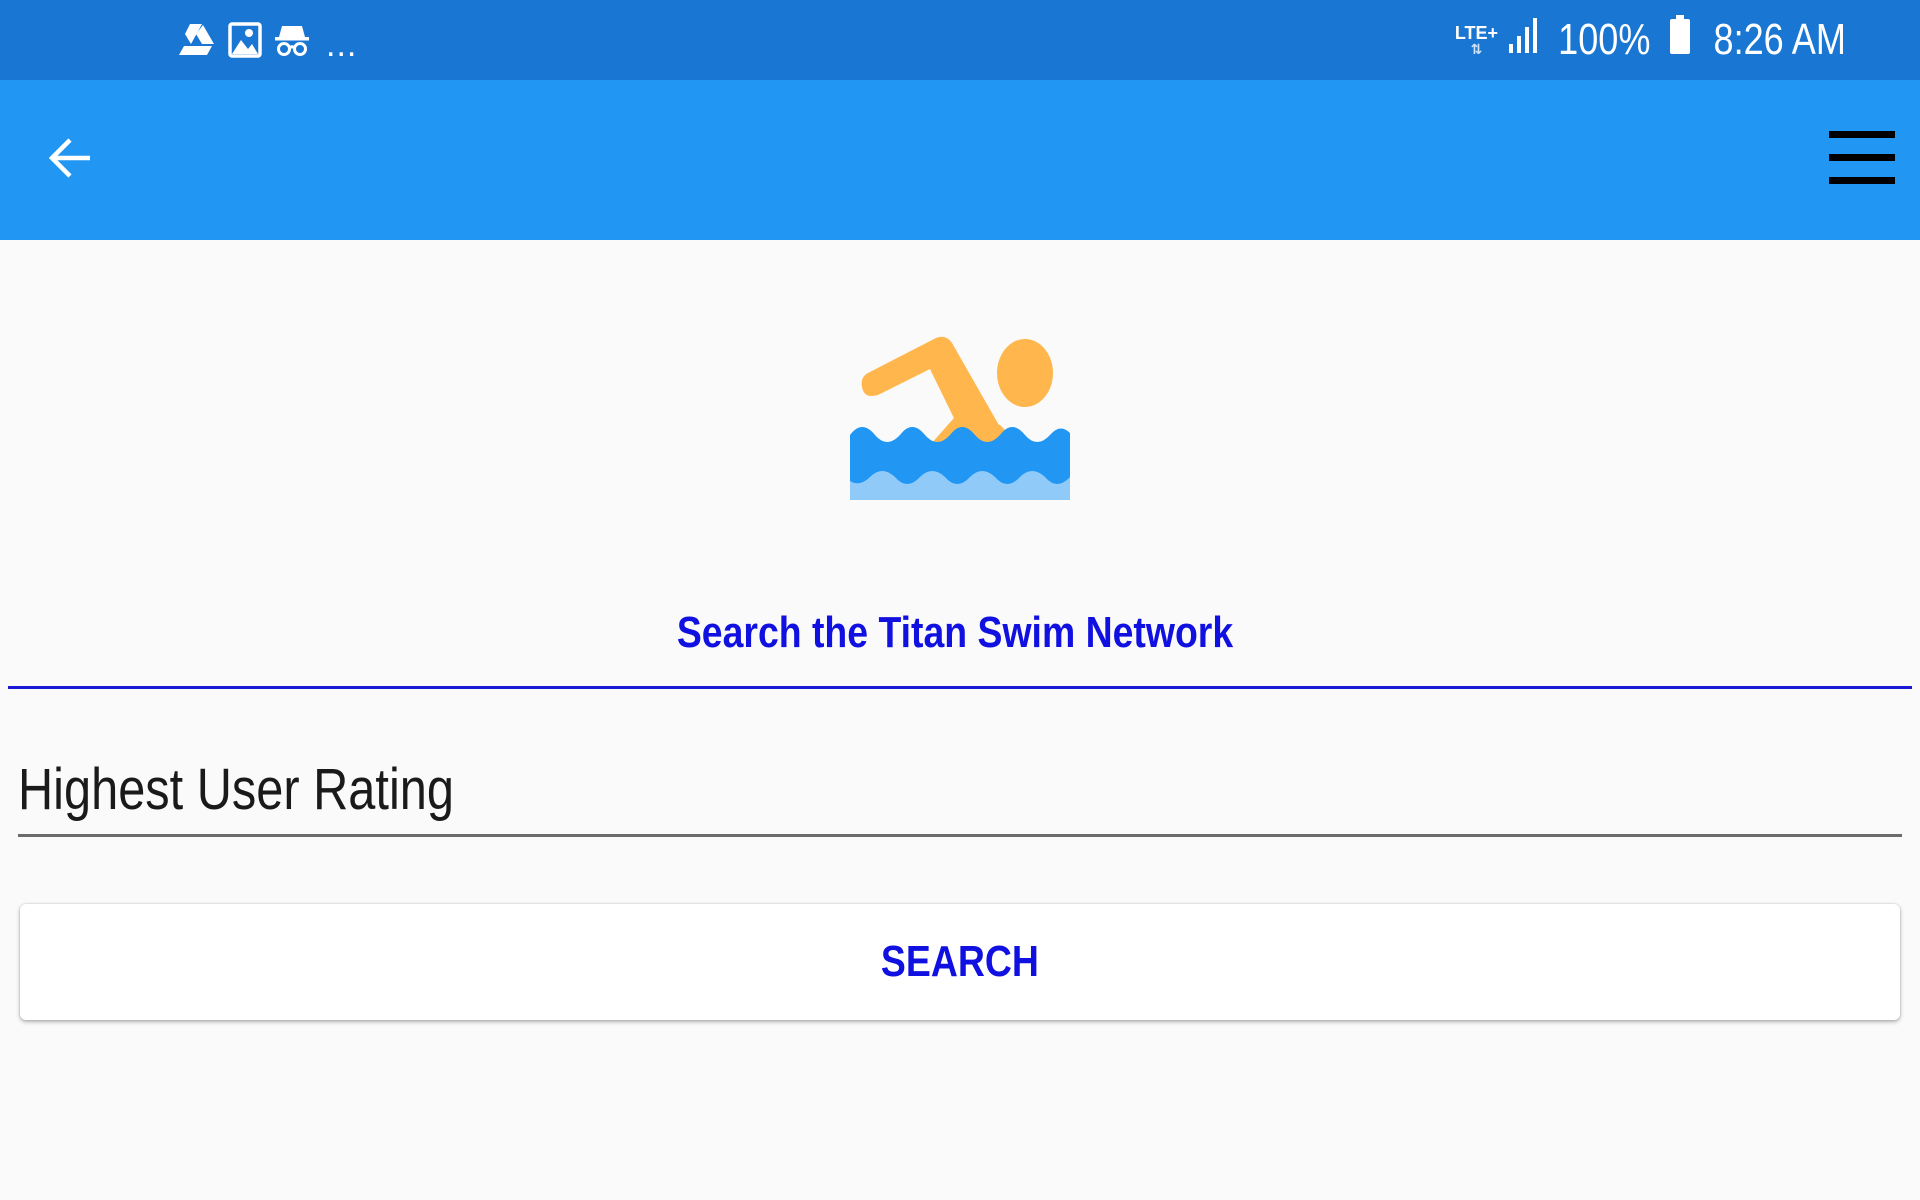 The width and height of the screenshot is (1920, 1200). I want to click on search-button: SEARCH, so click(960, 962).